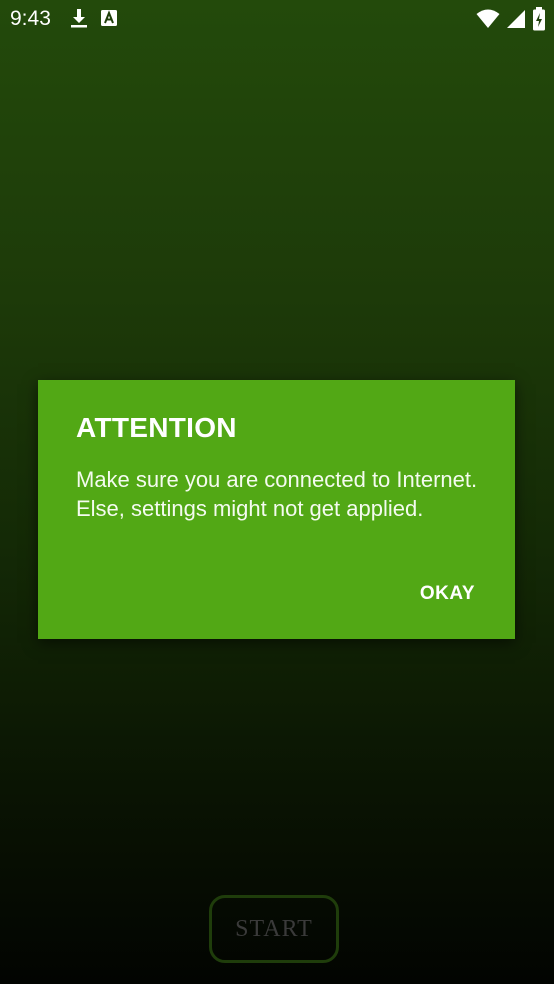 Image resolution: width=554 pixels, height=984 pixels. Describe the element at coordinates (447, 594) in the screenshot. I see `okay-button: OKAY` at that location.